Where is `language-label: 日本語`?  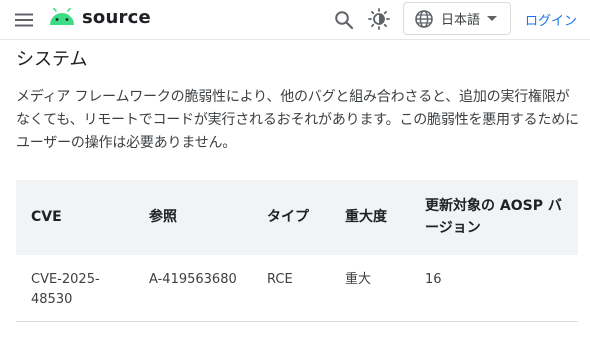 language-label: 日本語 is located at coordinates (461, 20).